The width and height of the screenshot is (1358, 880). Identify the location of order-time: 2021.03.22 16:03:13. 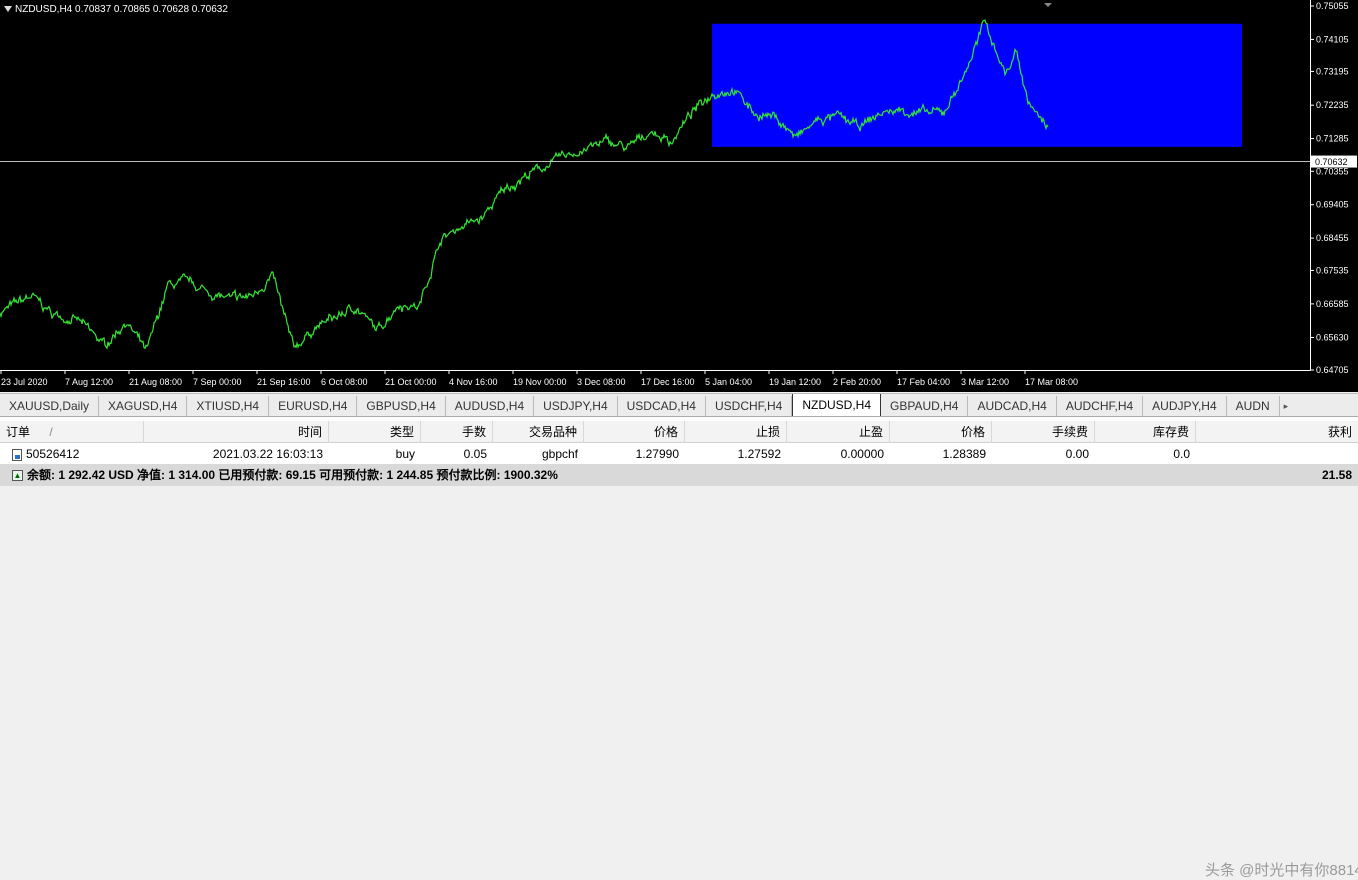
(267, 454).